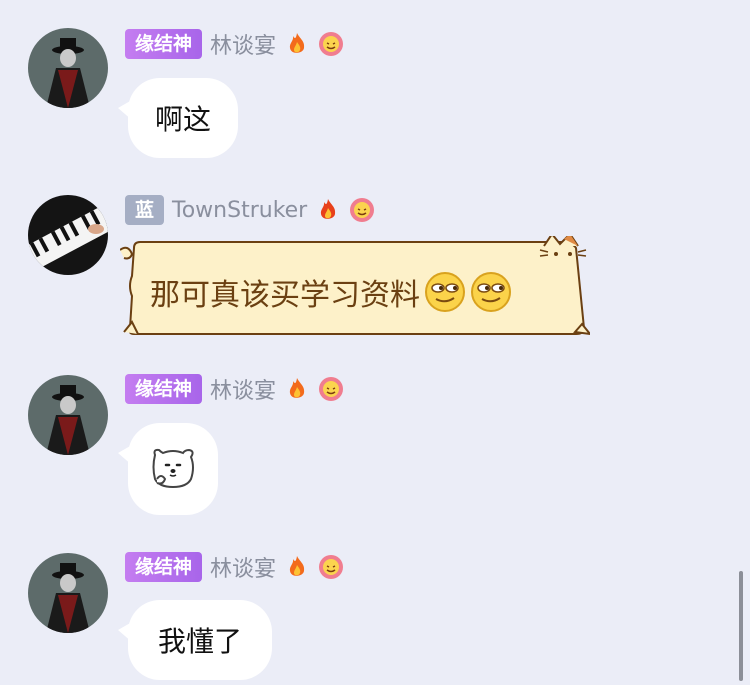  I want to click on message-text: 我懂了, so click(199, 641).